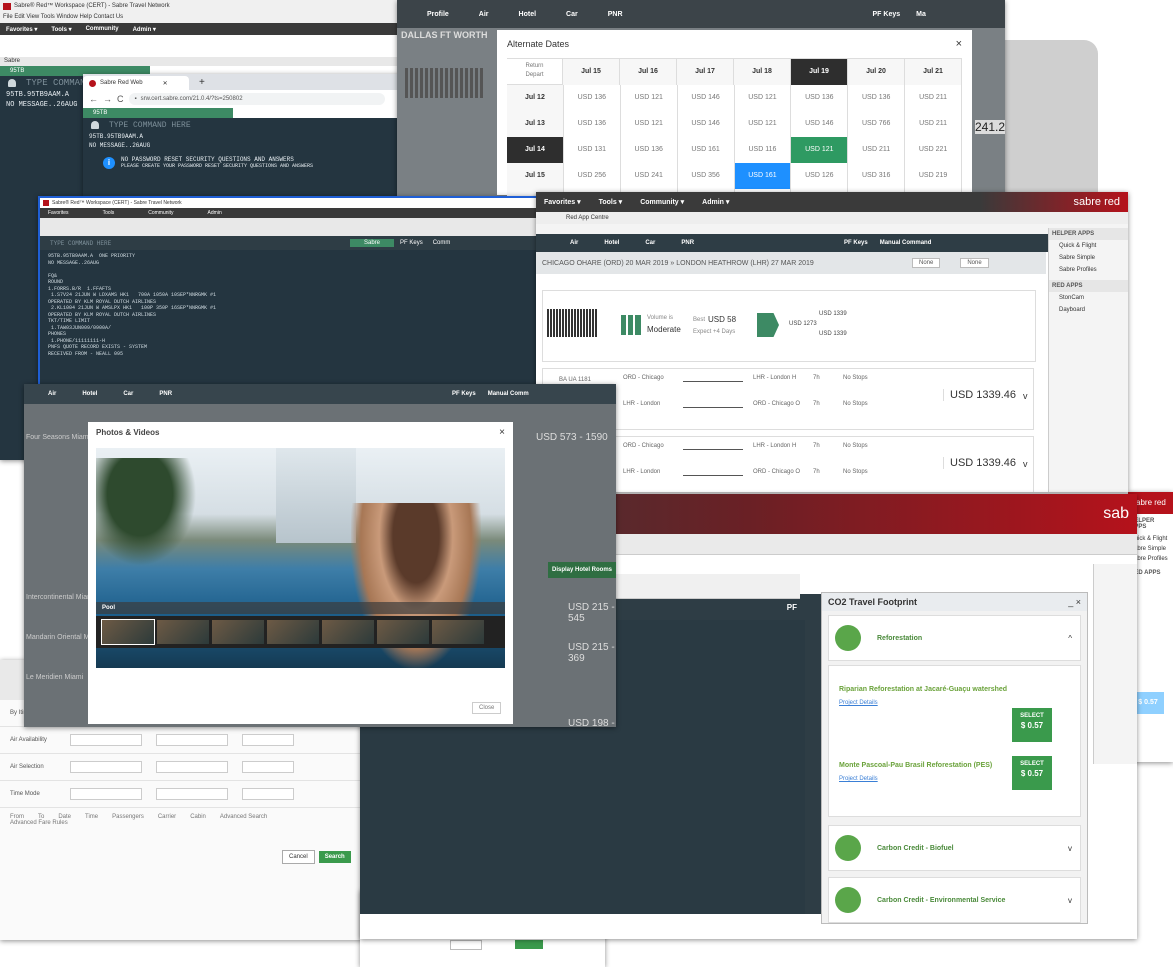 This screenshot has width=1173, height=967. What do you see at coordinates (915, 848) in the screenshot?
I see `co2-section-biofuel: Carbon Credit - Biofuel` at bounding box center [915, 848].